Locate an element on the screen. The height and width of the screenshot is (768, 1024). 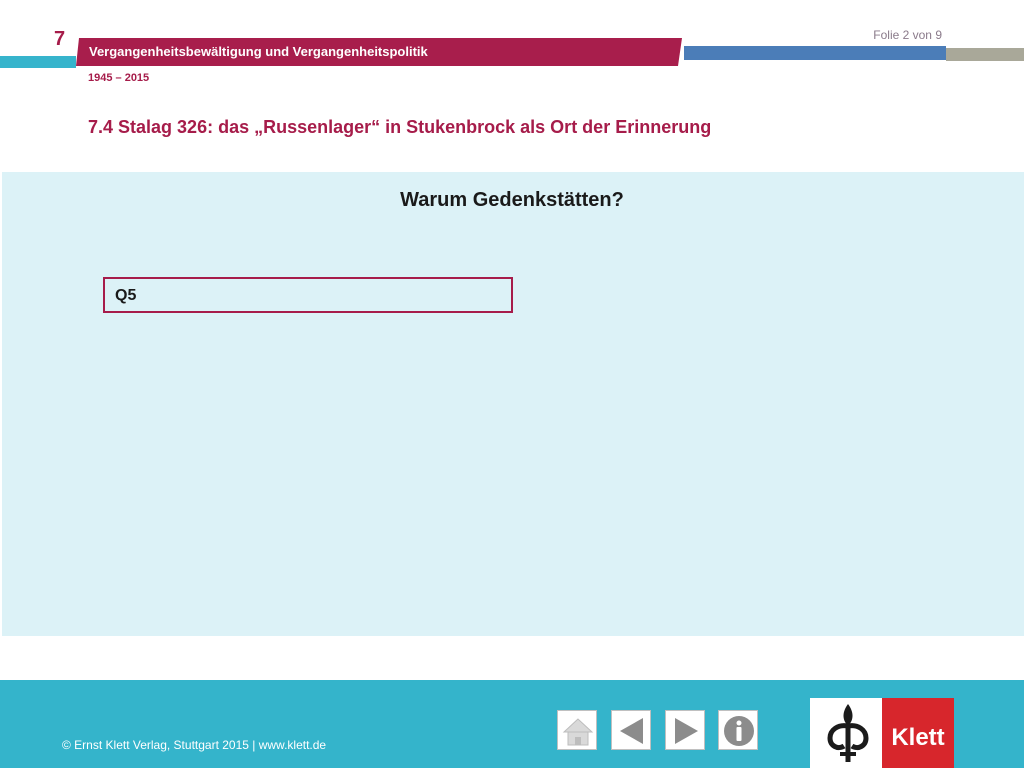
klett-emblem-icon is located at coordinates (848, 733).